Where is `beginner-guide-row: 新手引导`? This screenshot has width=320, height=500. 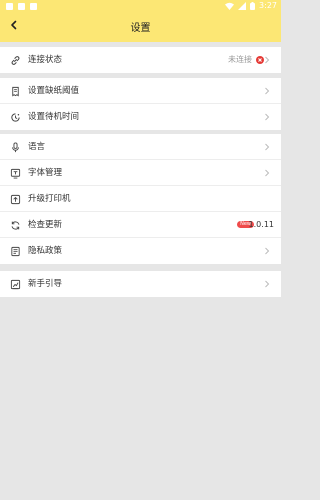
beginner-guide-row: 新手引导 is located at coordinates (140, 284).